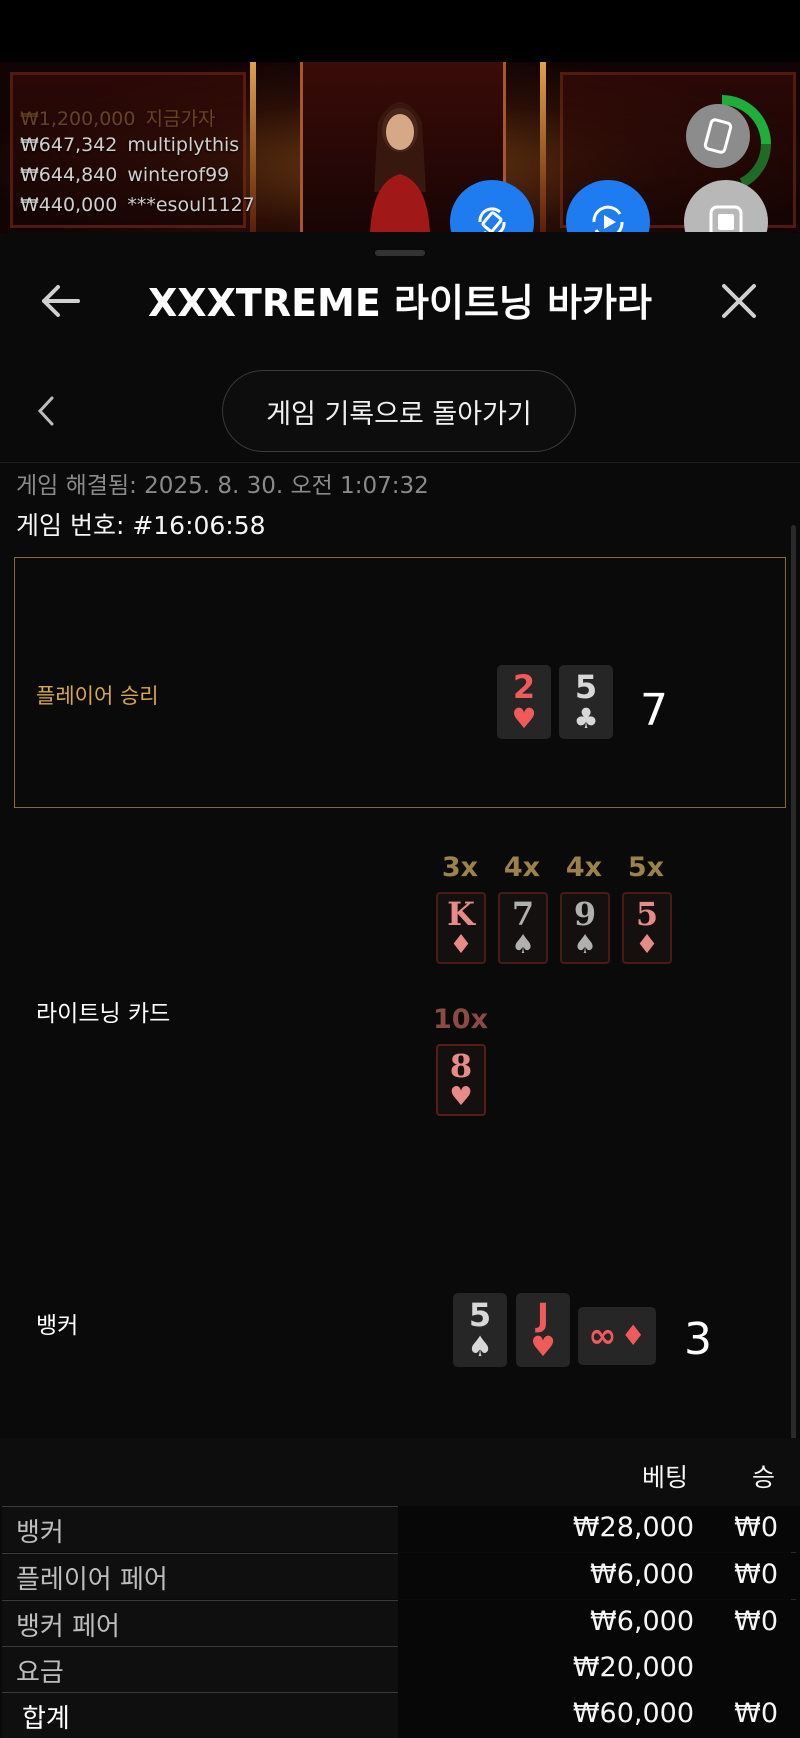 This screenshot has height=1738, width=800. Describe the element at coordinates (46, 411) in the screenshot. I see `chevron-left-icon` at that location.